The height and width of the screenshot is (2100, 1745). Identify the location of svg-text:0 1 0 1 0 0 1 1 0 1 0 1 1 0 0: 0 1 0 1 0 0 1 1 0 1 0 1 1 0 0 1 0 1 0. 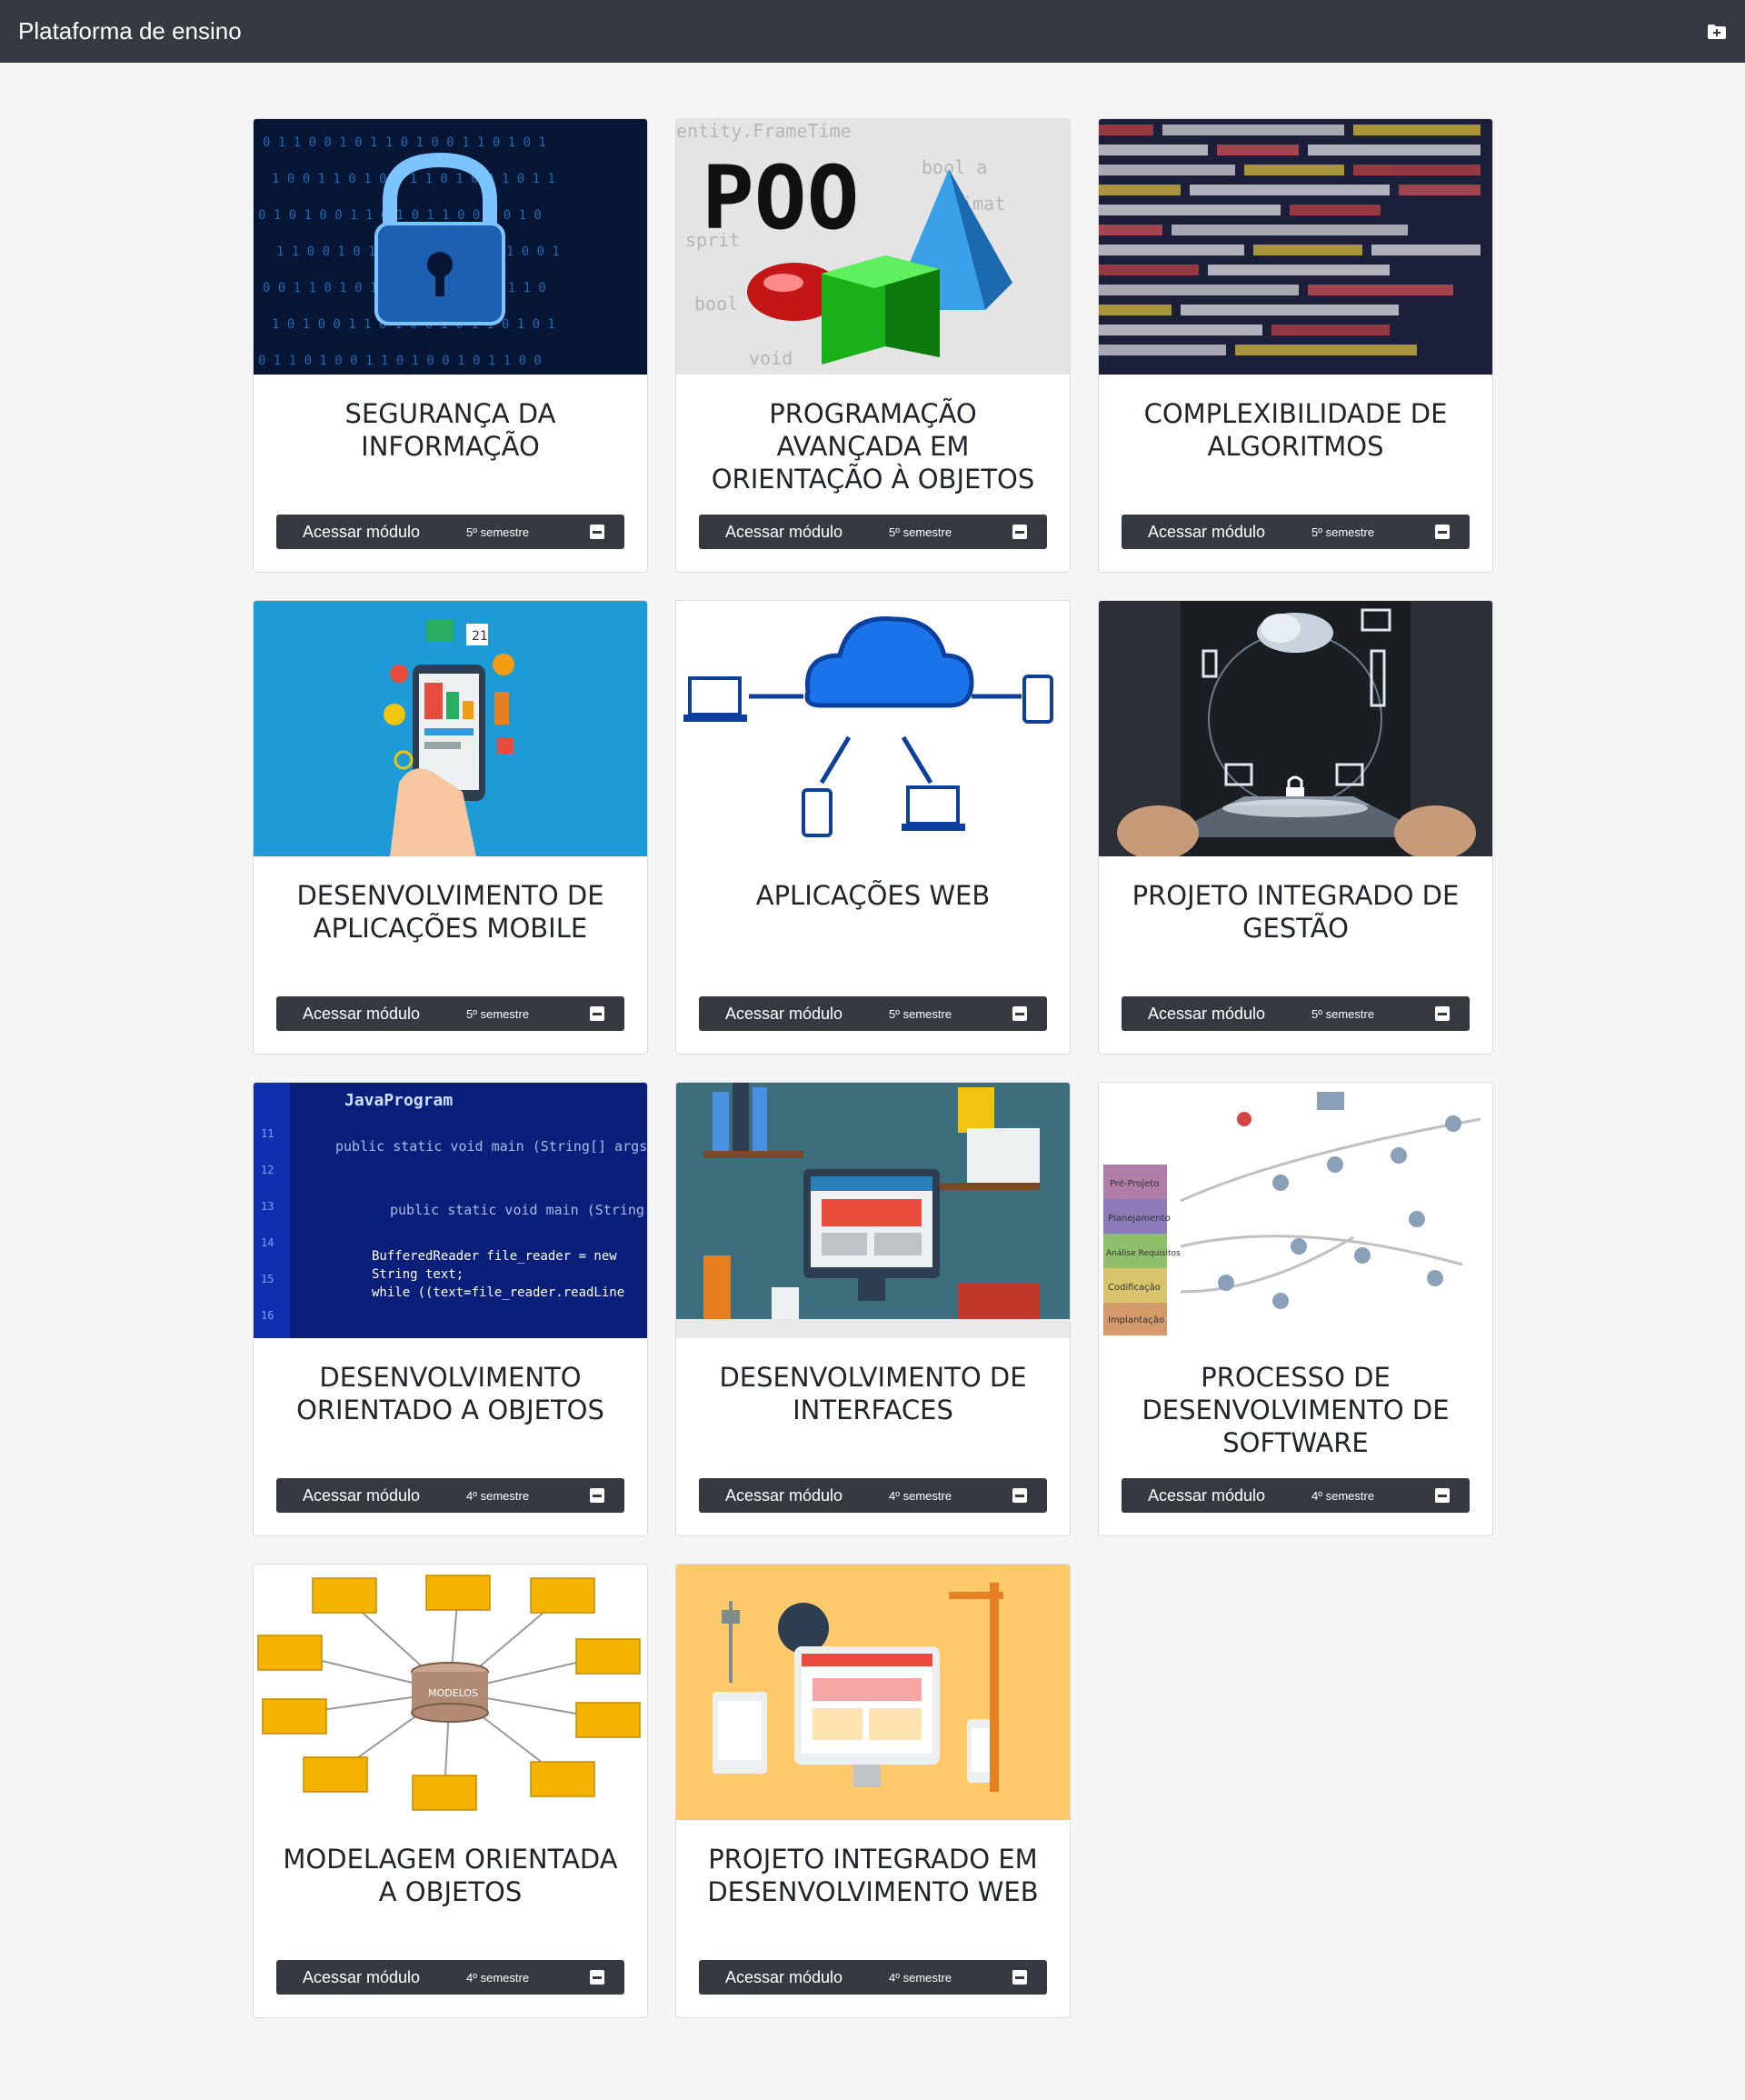
(400, 215).